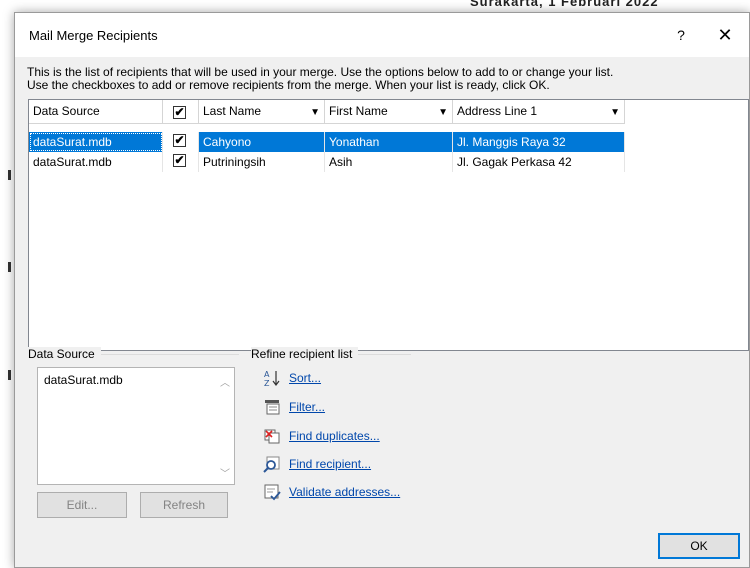 The width and height of the screenshot is (750, 568). I want to click on close-button: ✕, so click(725, 35).